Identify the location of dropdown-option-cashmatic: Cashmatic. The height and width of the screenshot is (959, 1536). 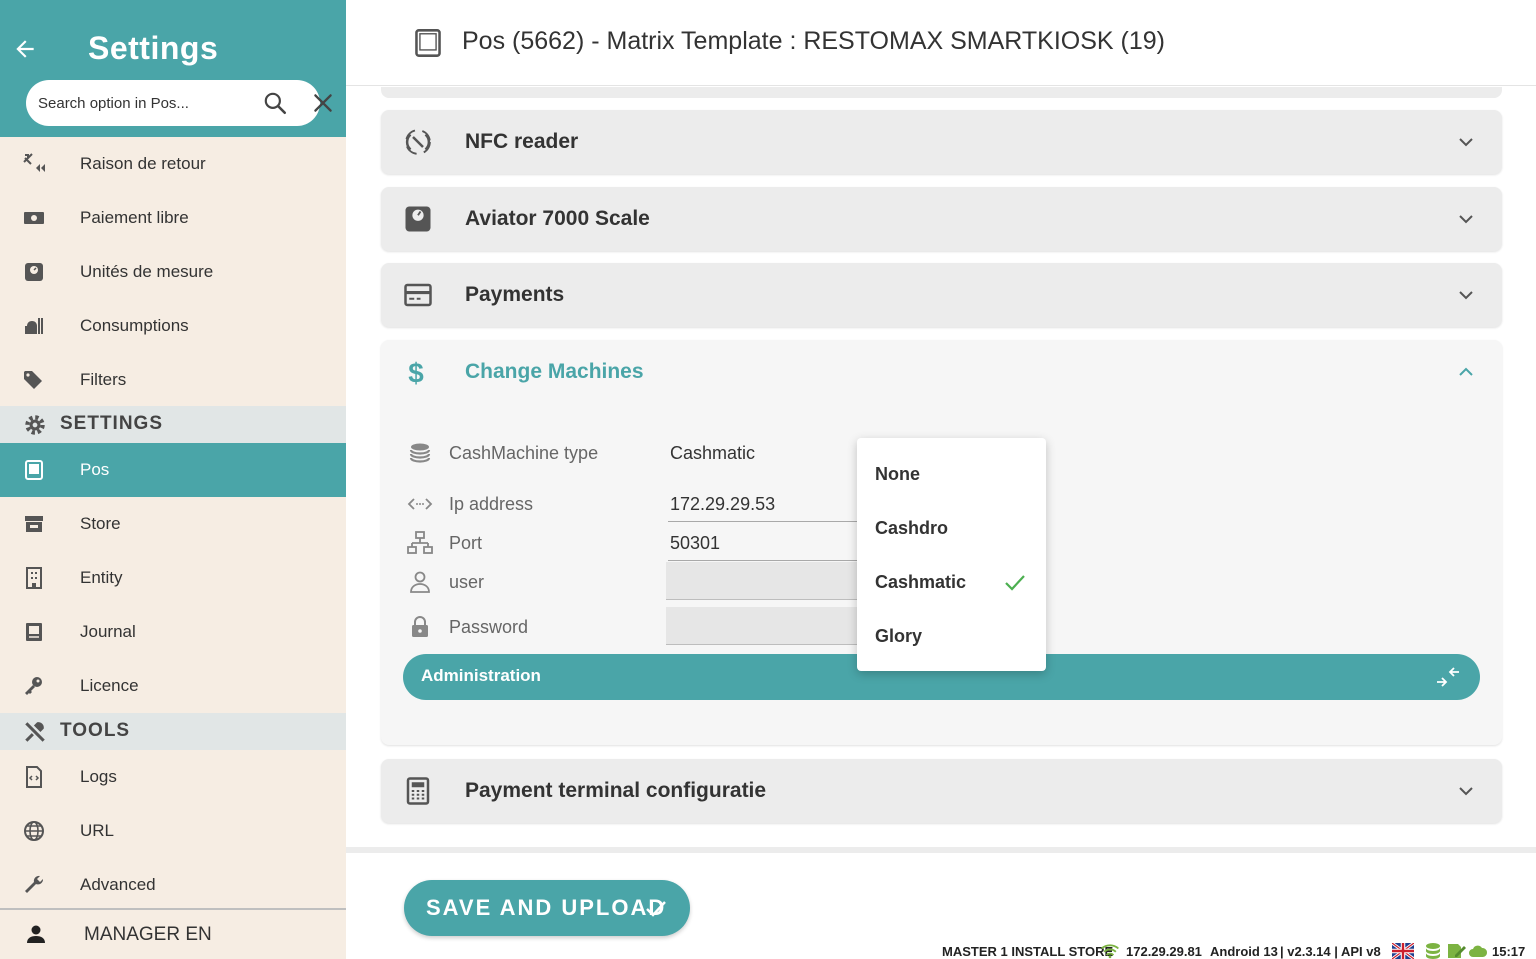
(951, 583).